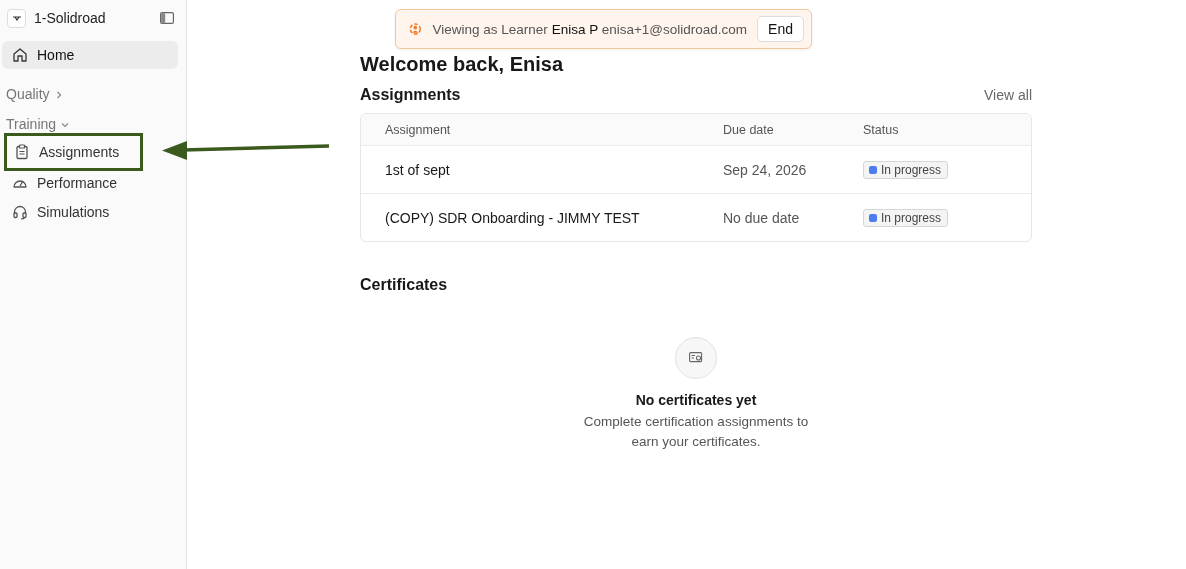 This screenshot has width=1186, height=569. I want to click on empty-state-text: Complete certification assignments to earn your certificates., so click(696, 432).